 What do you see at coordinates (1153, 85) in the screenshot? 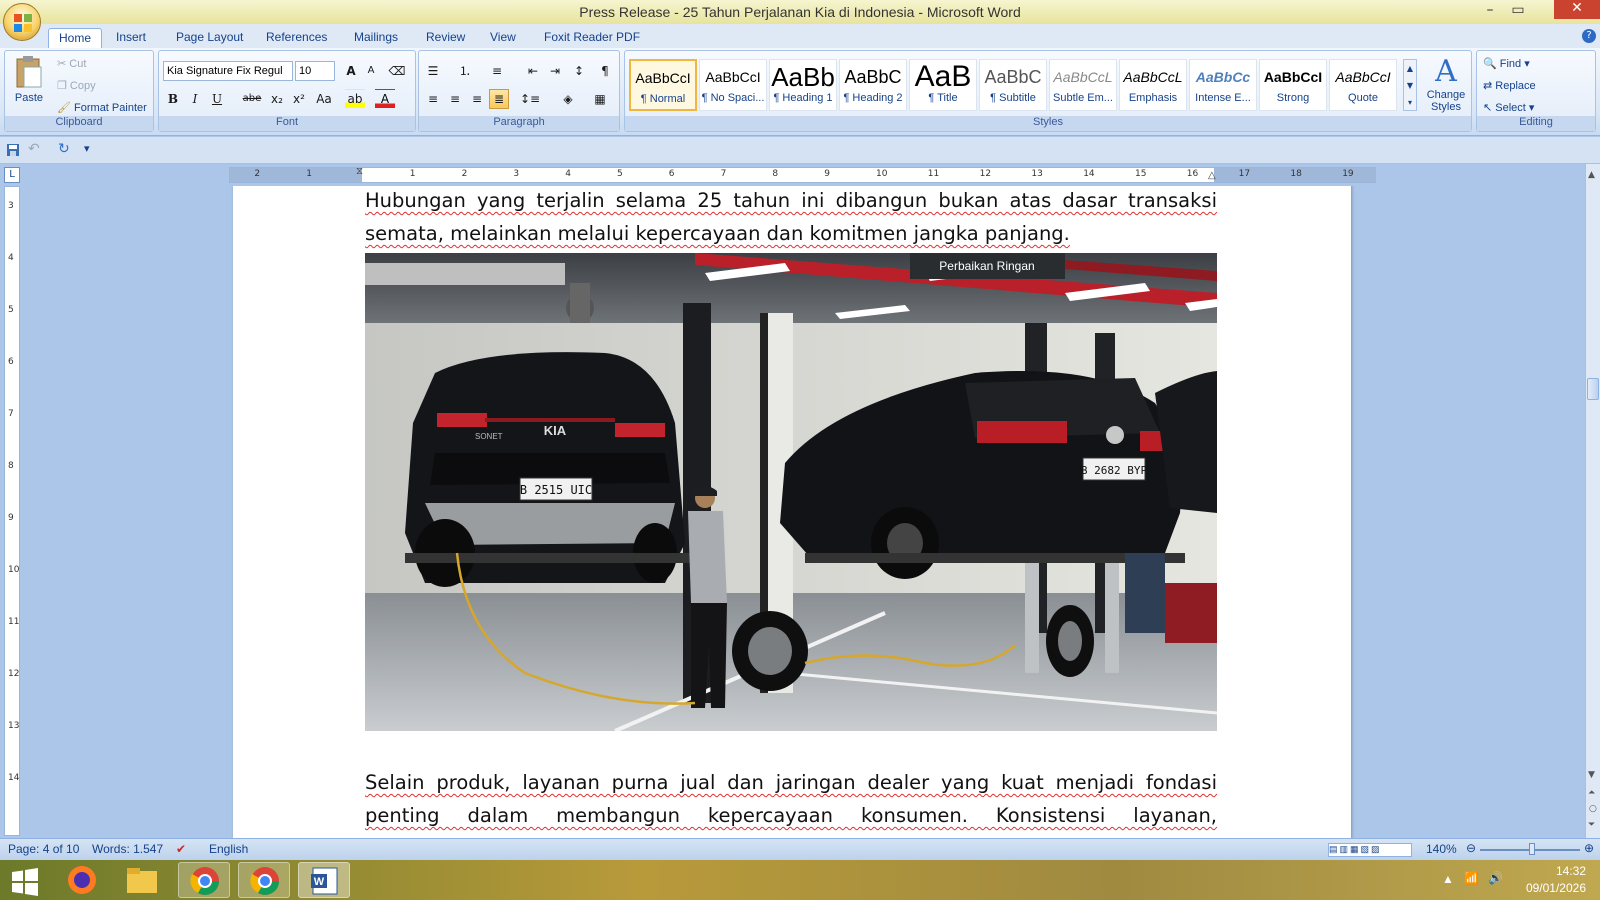
I see `style-emphasis: AaBbCcL Emphasis` at bounding box center [1153, 85].